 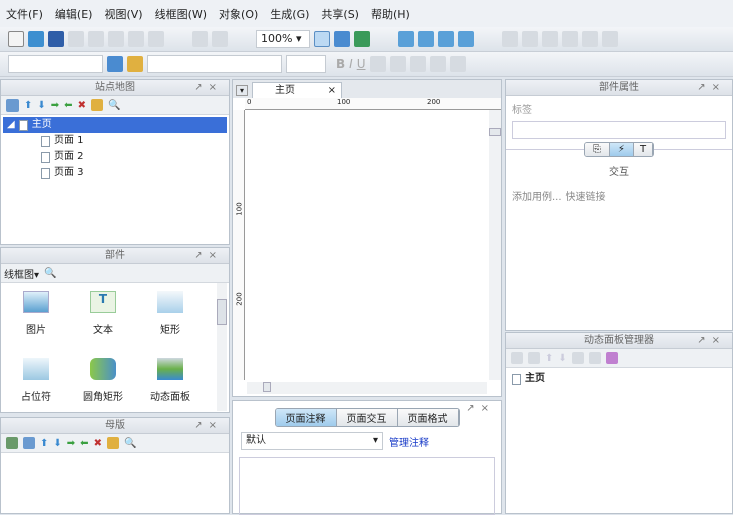 What do you see at coordinates (123, 14) in the screenshot?
I see `menu-view: 视图(V)` at bounding box center [123, 14].